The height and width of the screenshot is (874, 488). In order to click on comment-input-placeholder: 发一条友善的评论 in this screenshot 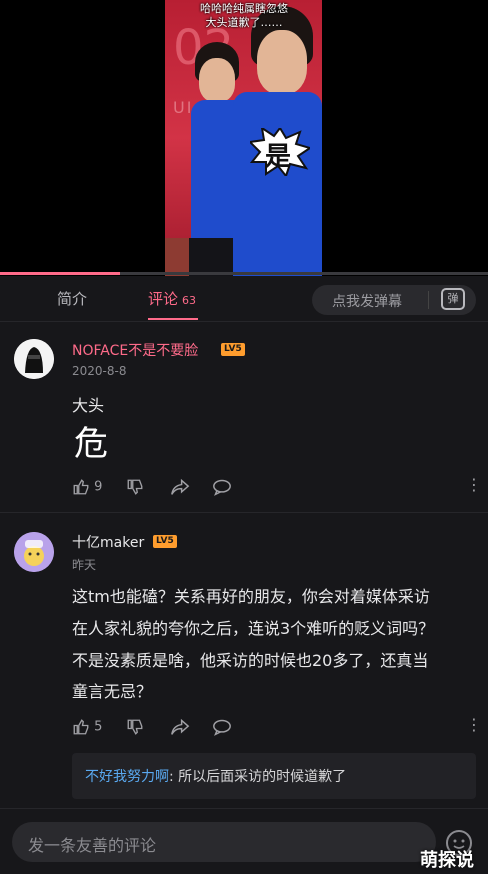, I will do `click(92, 844)`.